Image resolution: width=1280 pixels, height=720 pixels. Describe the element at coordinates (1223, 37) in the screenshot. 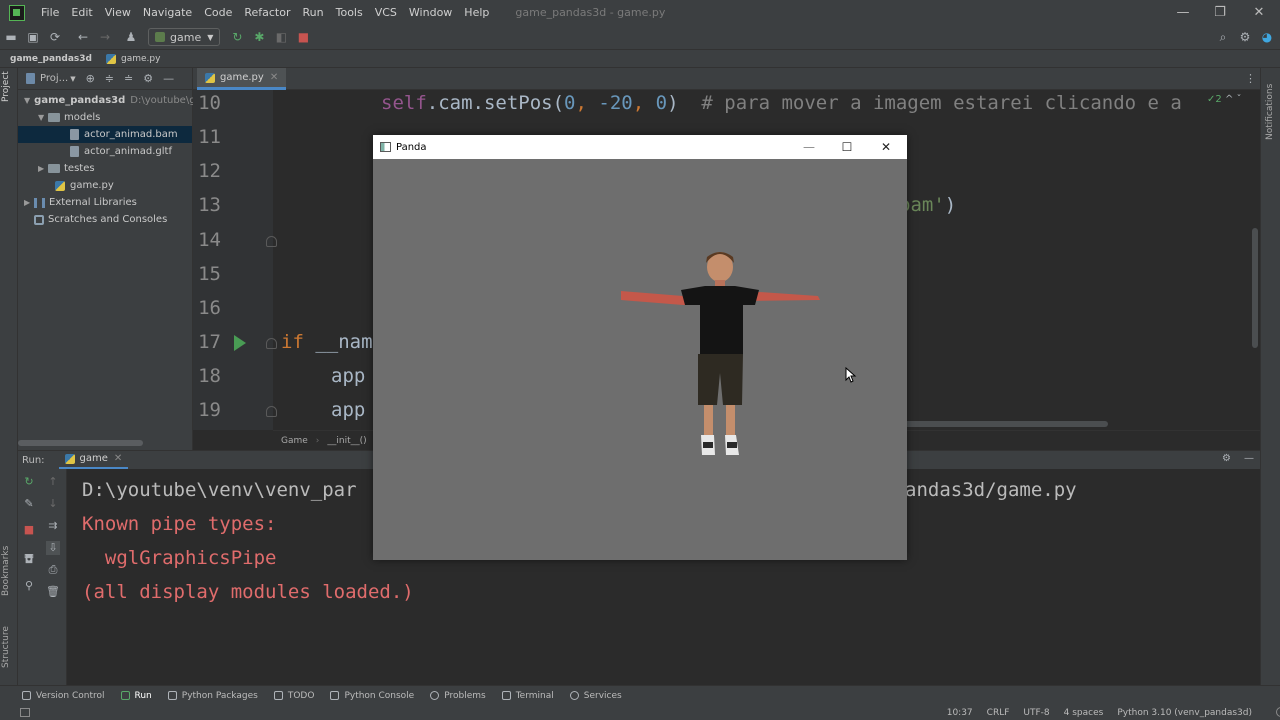

I see `search-icon: ⌕` at that location.